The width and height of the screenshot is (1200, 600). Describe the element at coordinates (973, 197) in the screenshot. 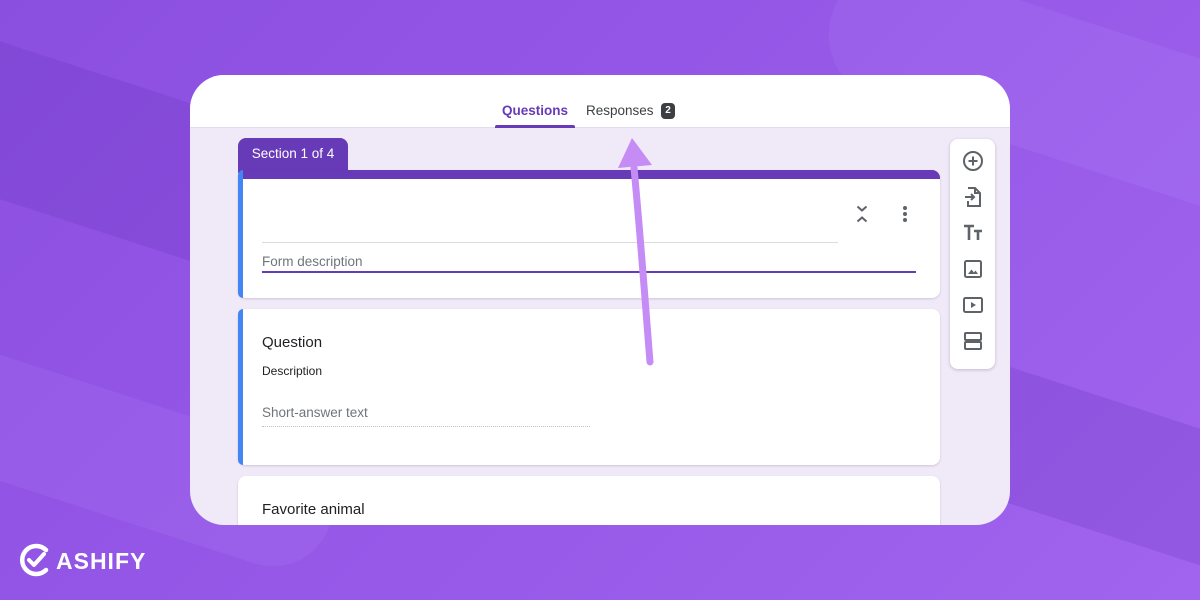

I see `import-questions-icon` at that location.